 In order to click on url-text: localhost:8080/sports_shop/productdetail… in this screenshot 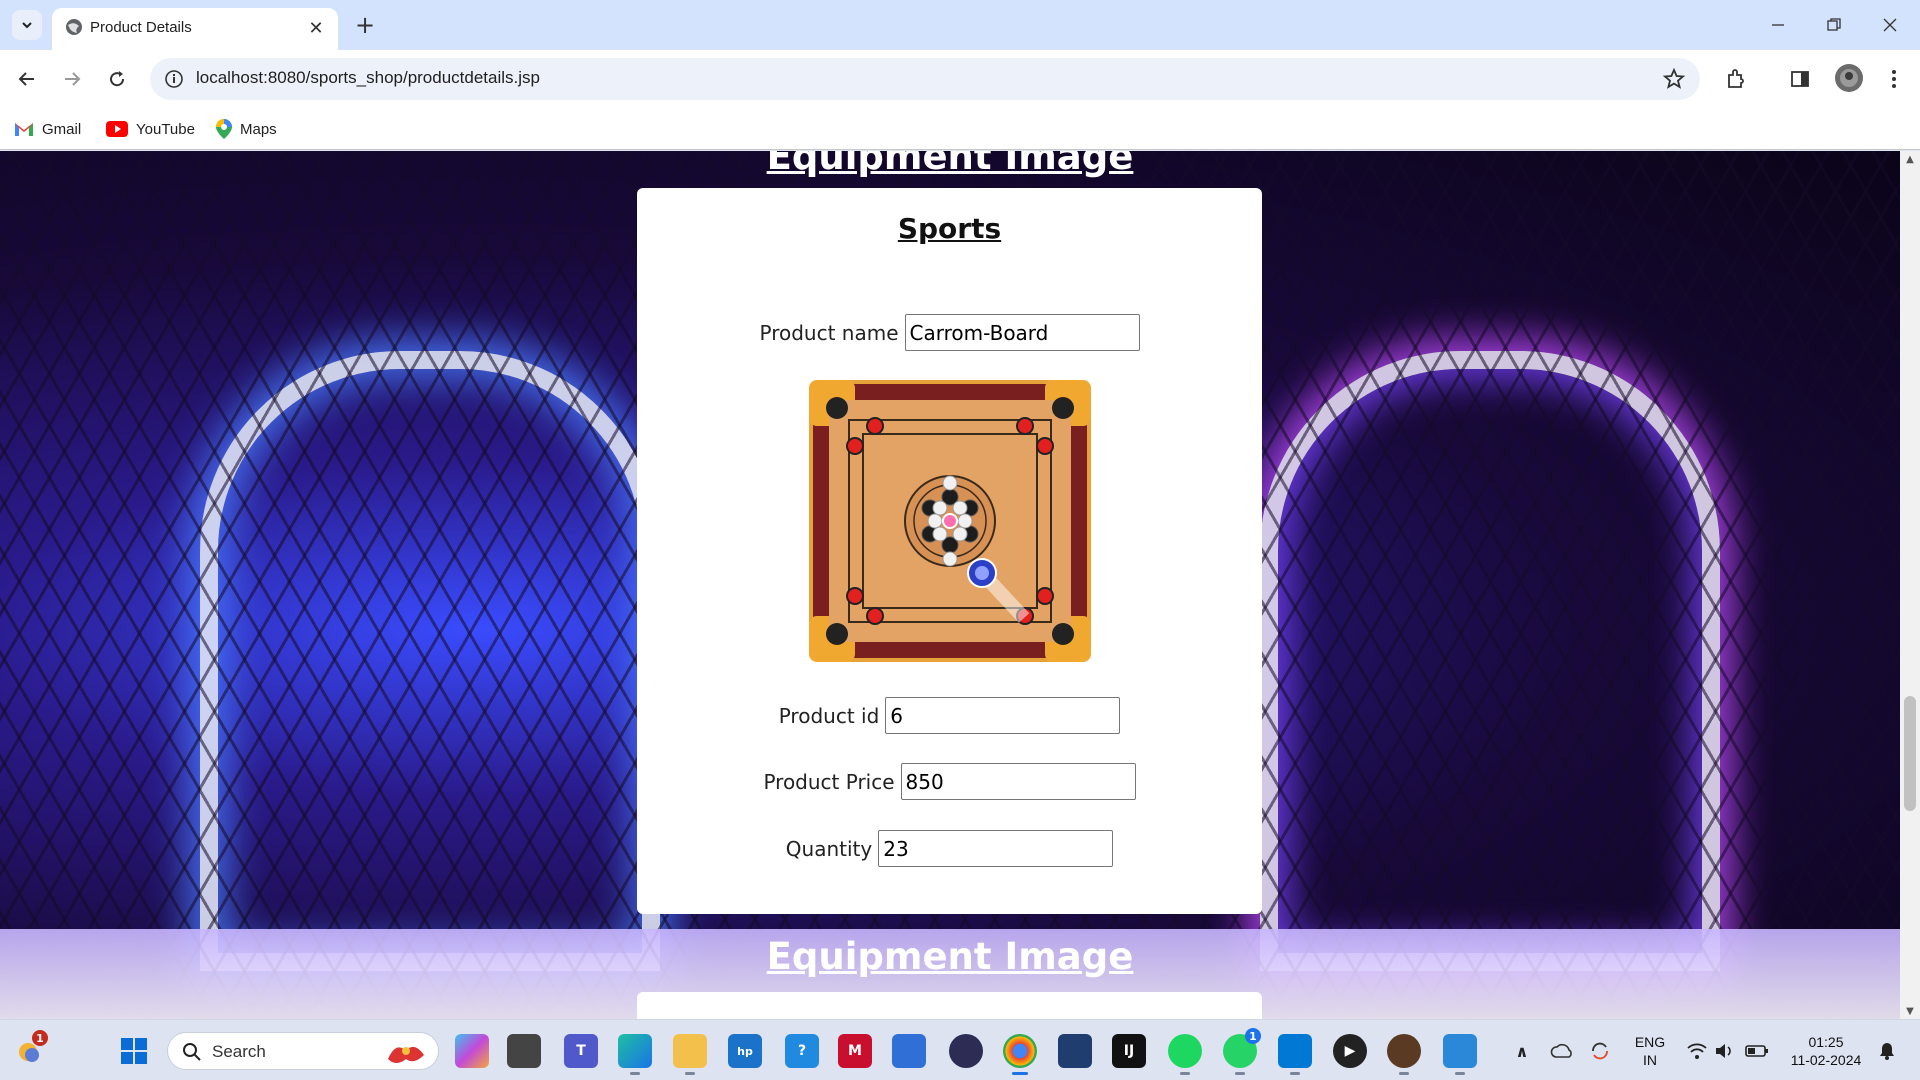, I will do `click(368, 78)`.